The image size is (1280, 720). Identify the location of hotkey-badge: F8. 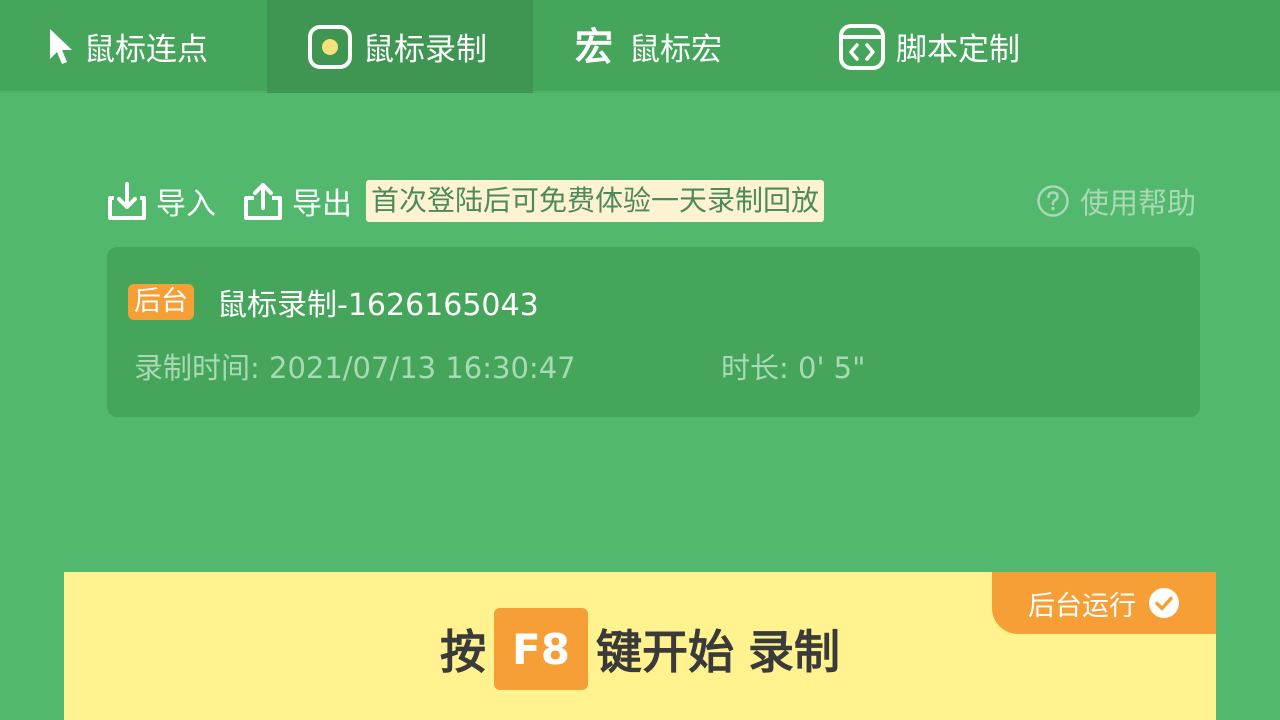
(541, 649).